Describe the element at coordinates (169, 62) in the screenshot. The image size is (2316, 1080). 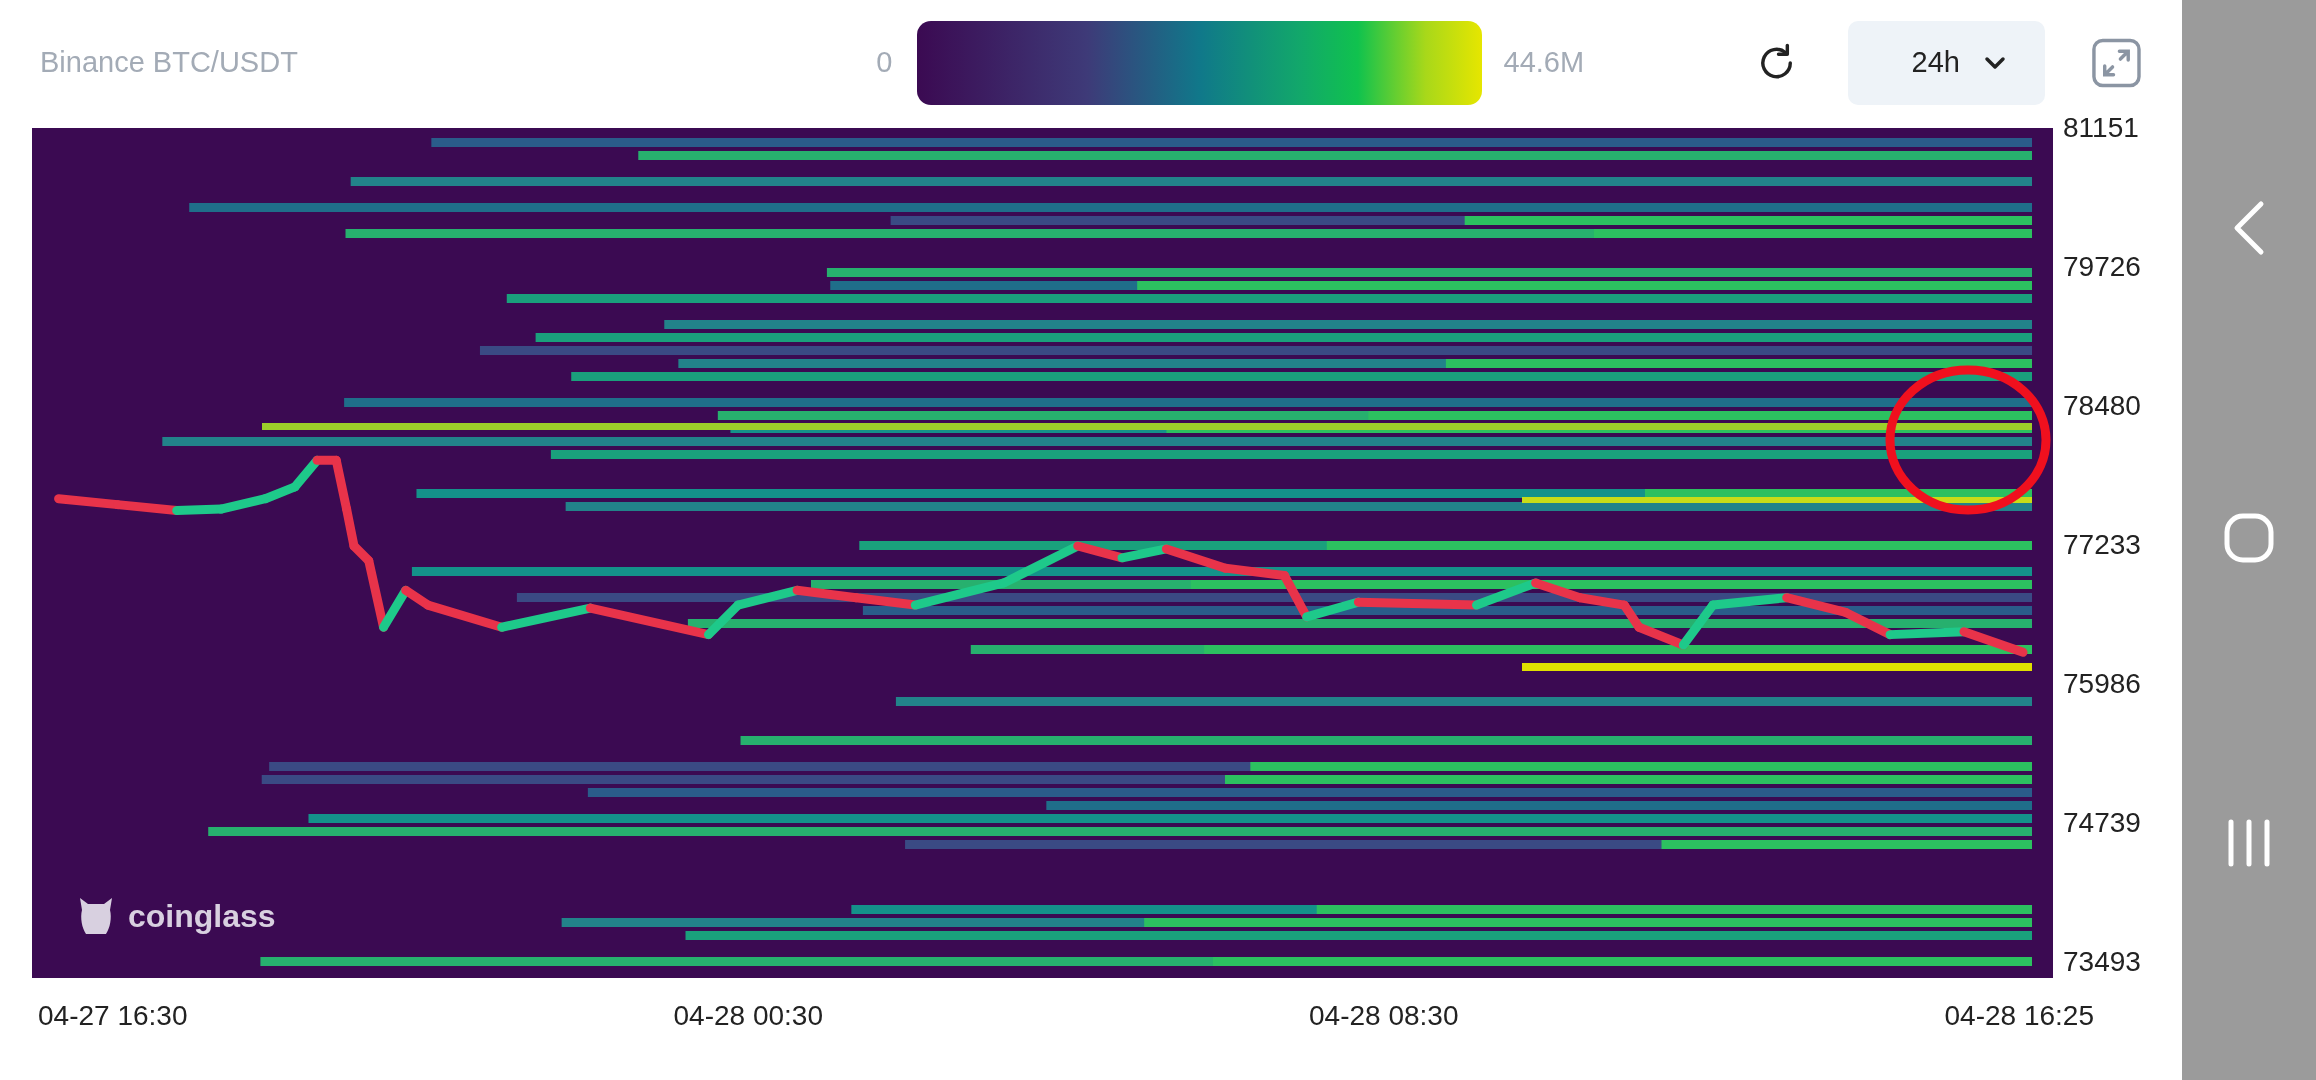
I see `pair-title: Binance BTC/USDT` at that location.